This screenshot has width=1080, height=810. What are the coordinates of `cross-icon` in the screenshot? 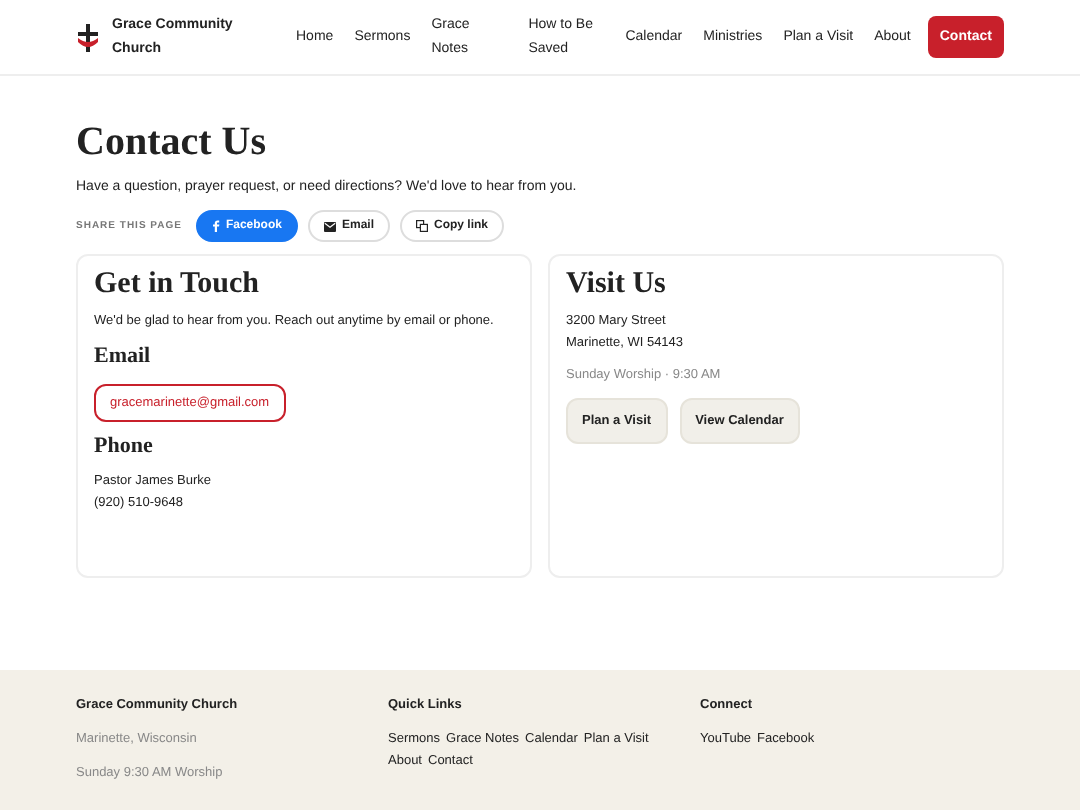 It's located at (88, 37).